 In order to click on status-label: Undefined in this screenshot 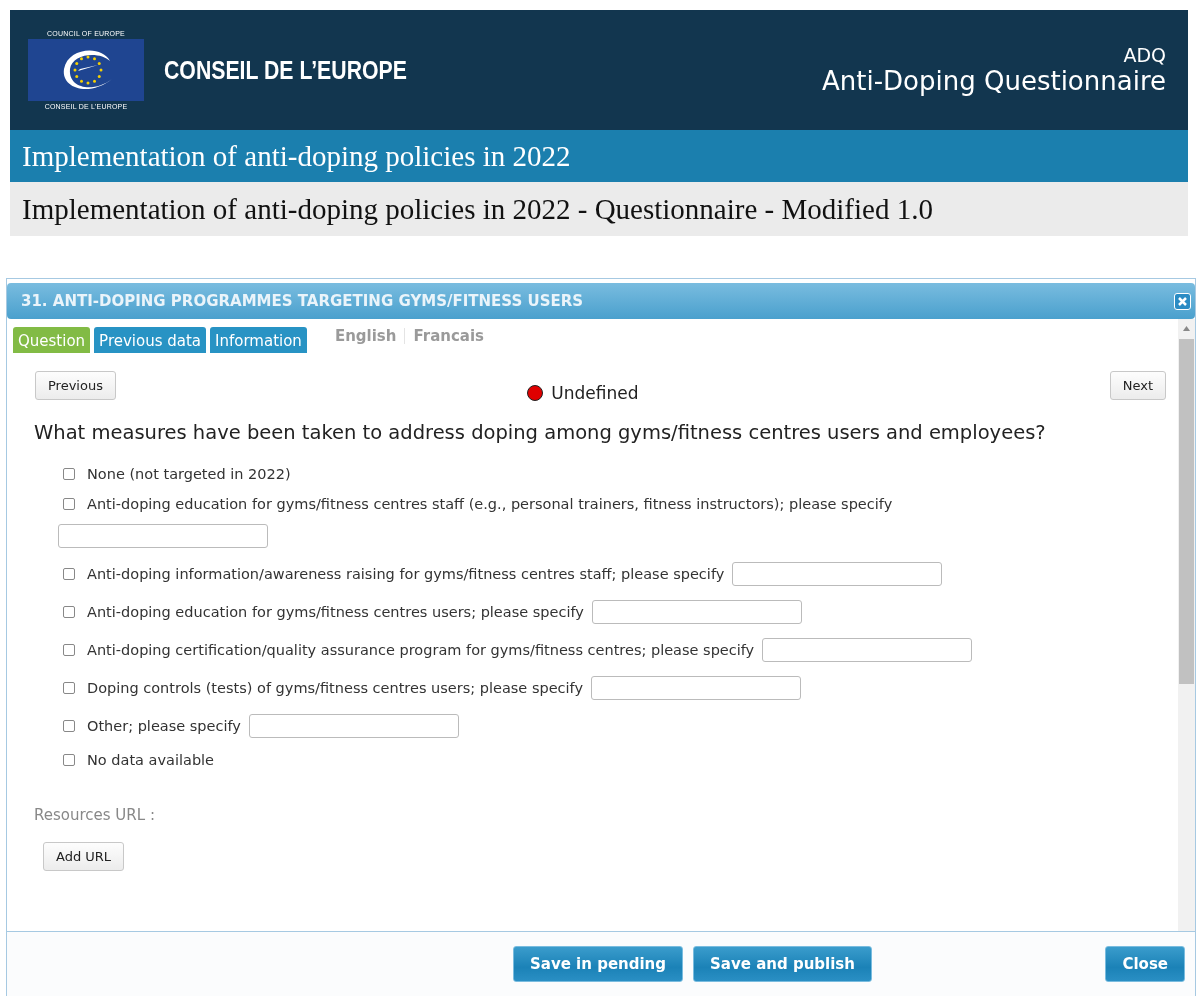, I will do `click(595, 393)`.